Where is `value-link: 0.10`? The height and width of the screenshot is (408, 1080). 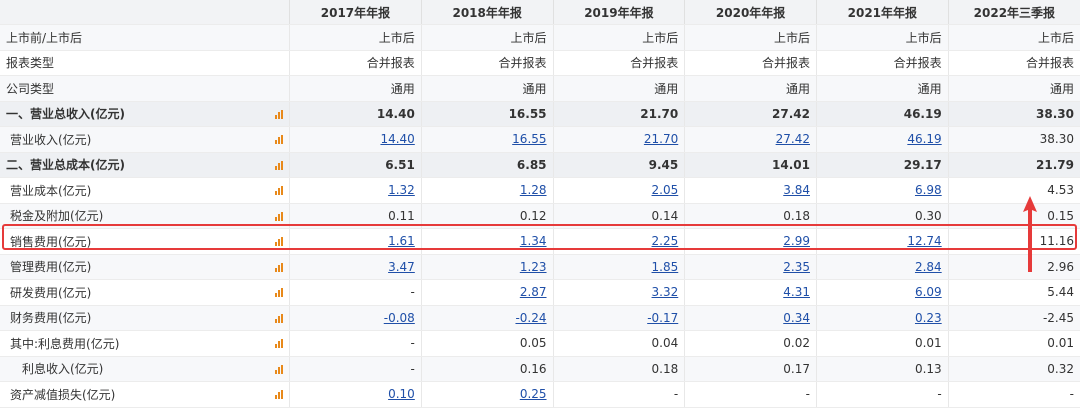 value-link: 0.10 is located at coordinates (401, 394).